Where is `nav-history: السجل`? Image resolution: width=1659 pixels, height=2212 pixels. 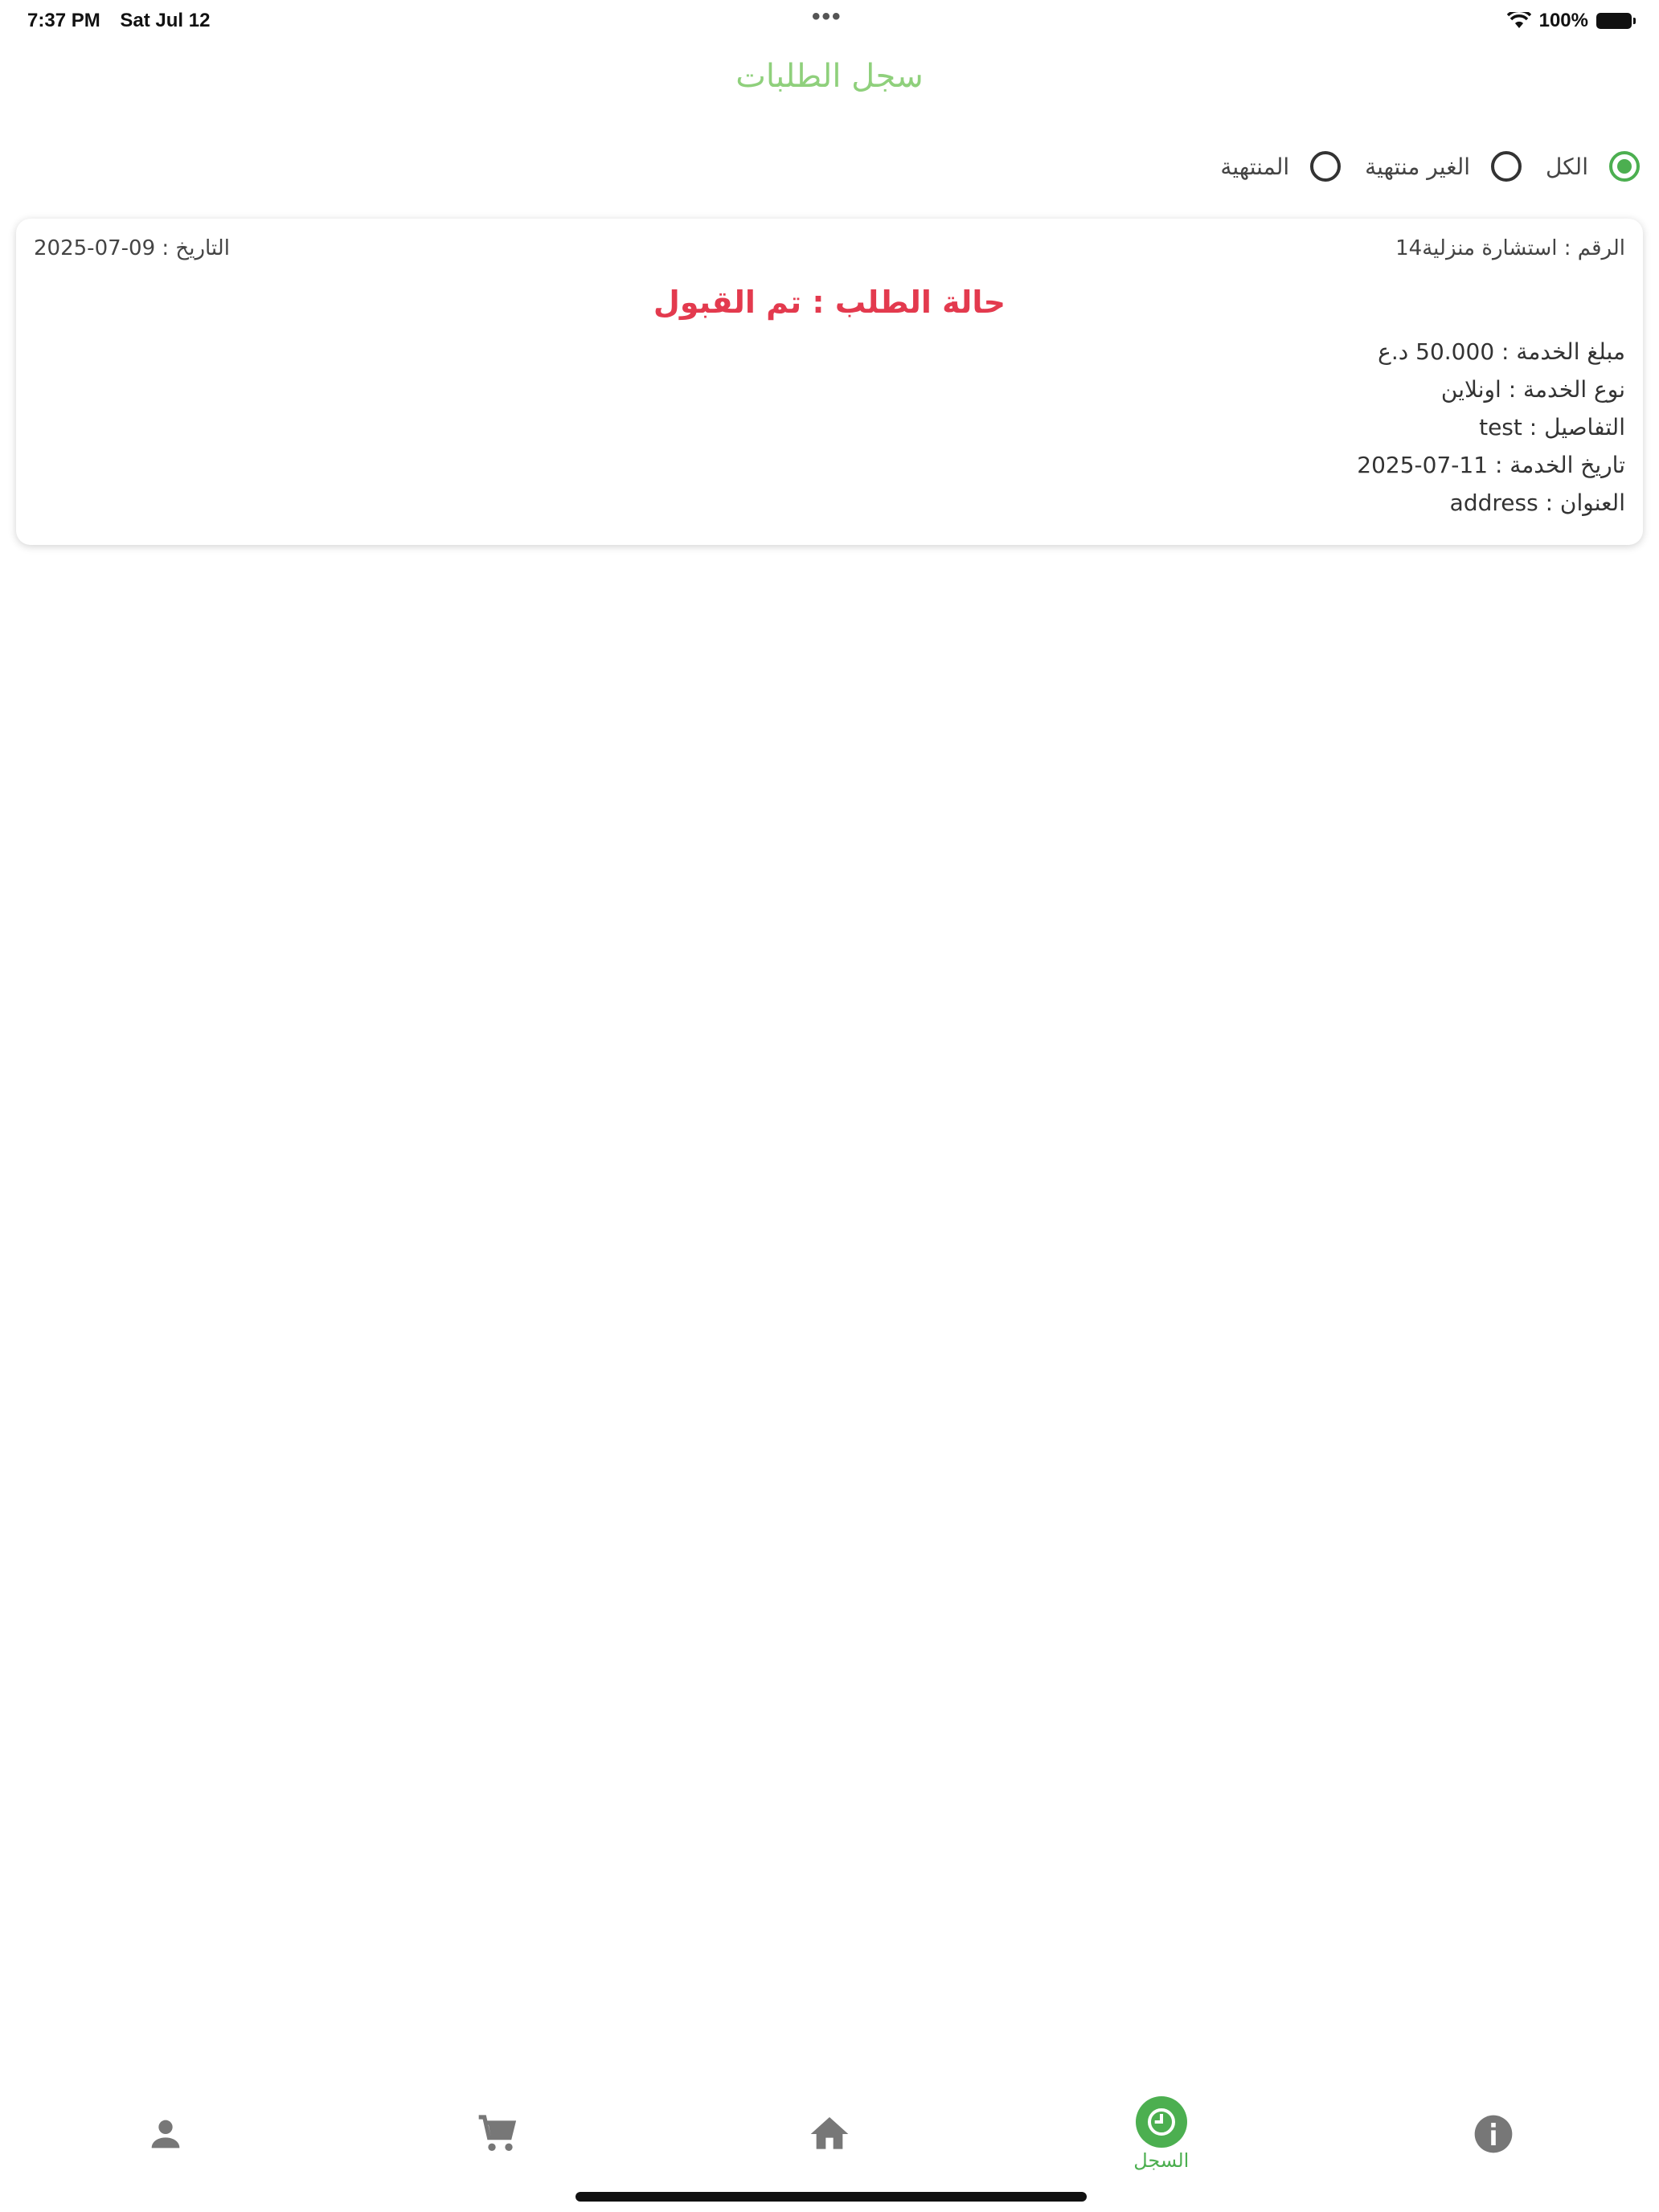
nav-history: السجل is located at coordinates (1161, 2134).